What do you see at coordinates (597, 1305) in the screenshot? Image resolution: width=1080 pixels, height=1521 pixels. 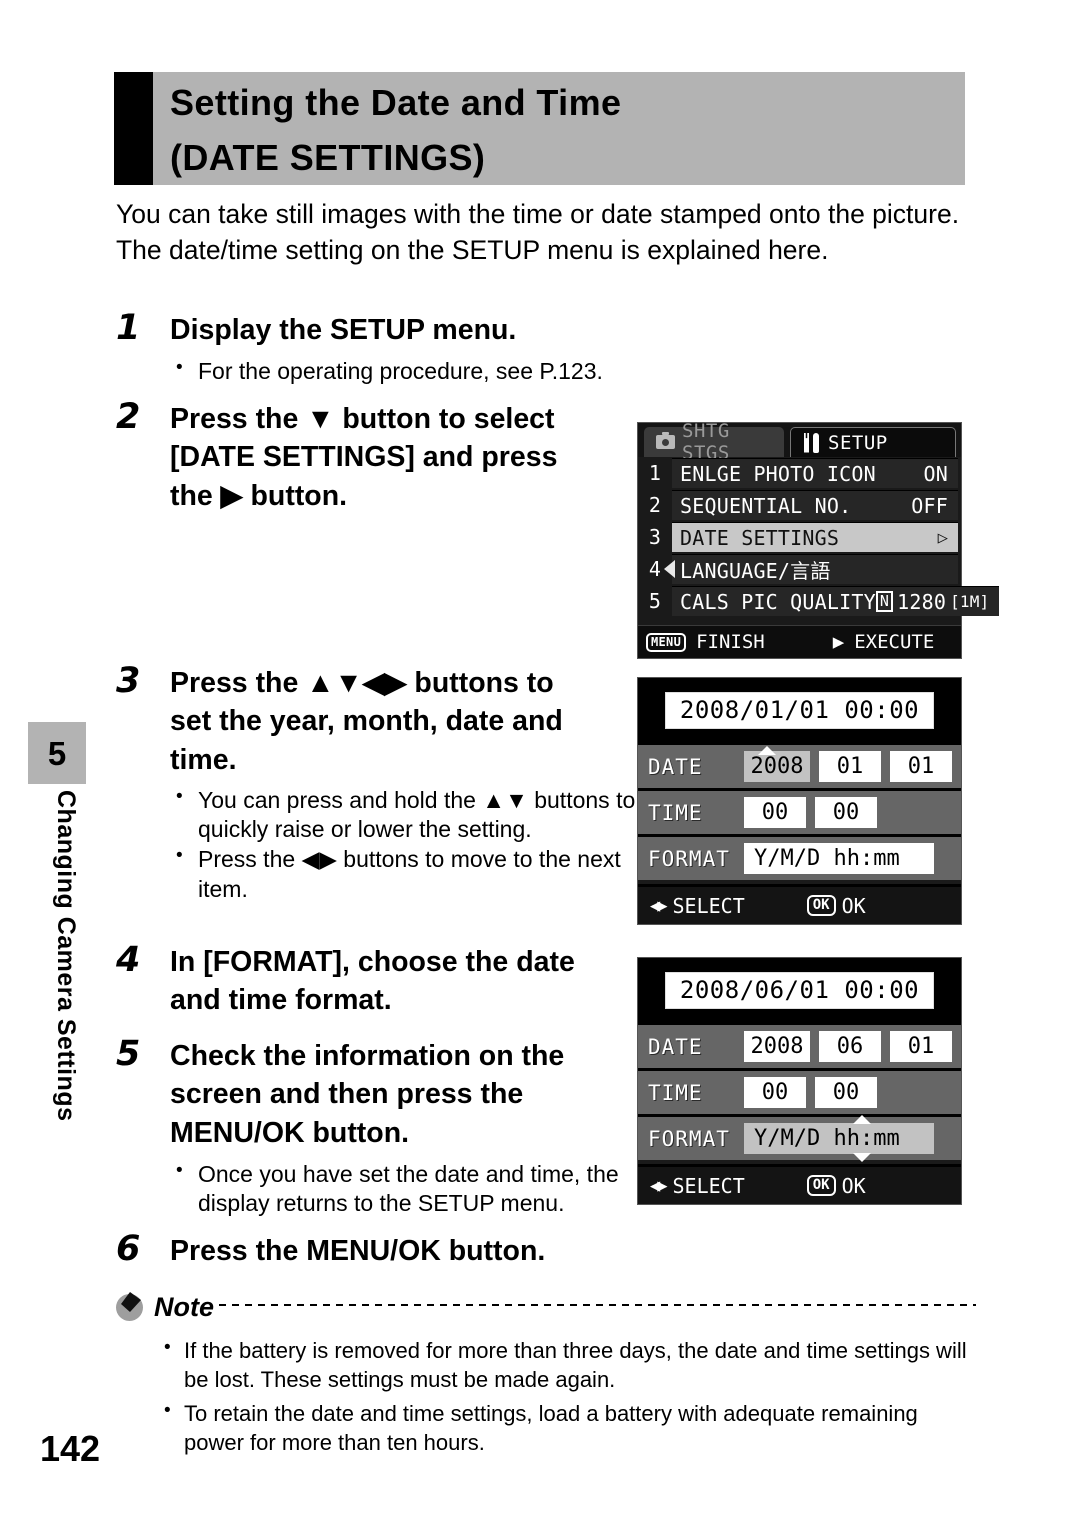 I see `note-divider` at bounding box center [597, 1305].